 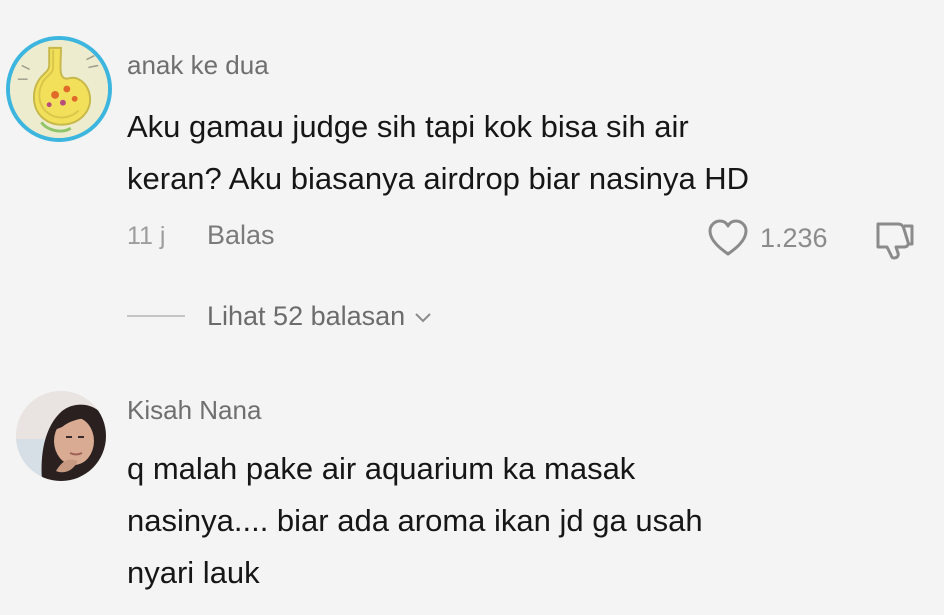 I want to click on chevron-down-icon, so click(x=423, y=318).